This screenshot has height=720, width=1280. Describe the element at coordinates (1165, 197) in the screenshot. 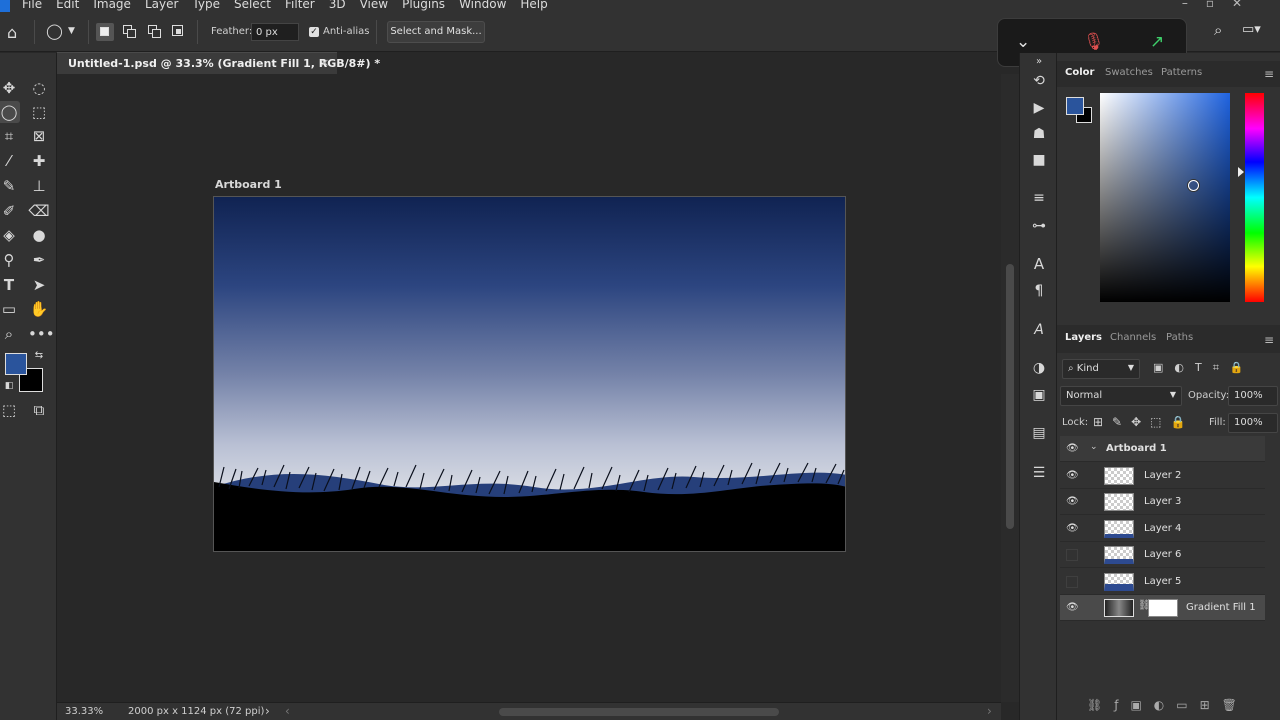

I see `color-picker-field` at that location.